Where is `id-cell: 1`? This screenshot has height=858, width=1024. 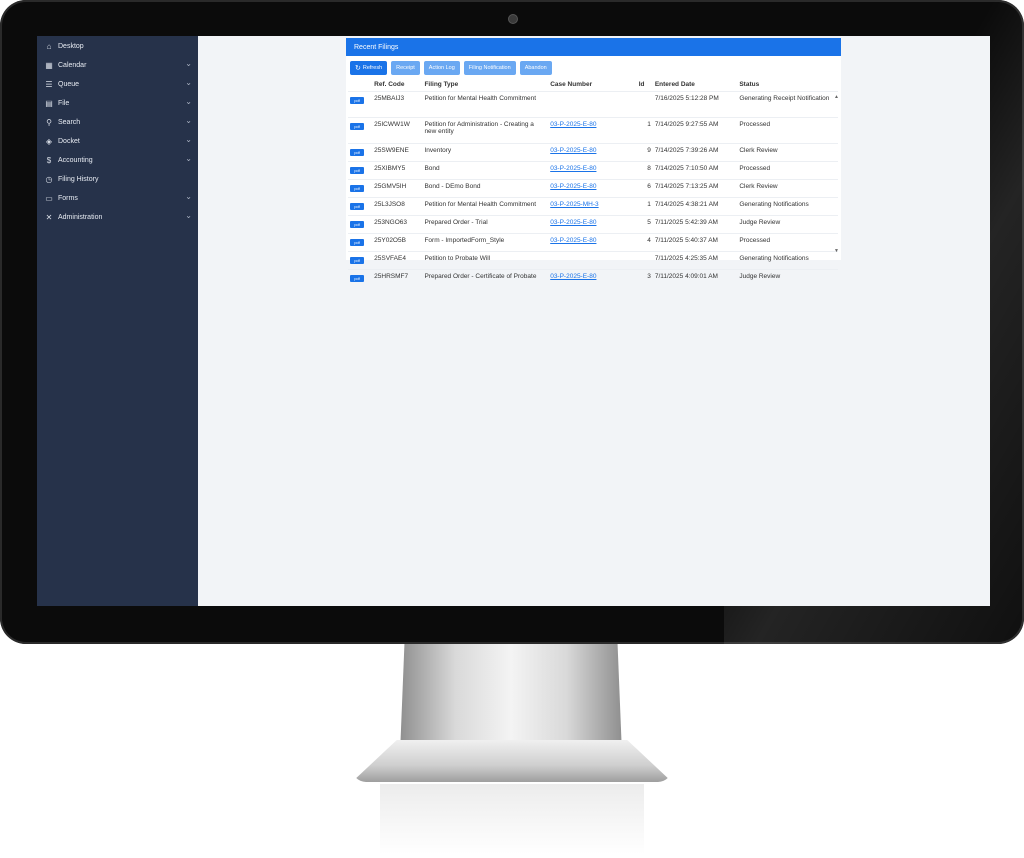
id-cell: 1 is located at coordinates (649, 124).